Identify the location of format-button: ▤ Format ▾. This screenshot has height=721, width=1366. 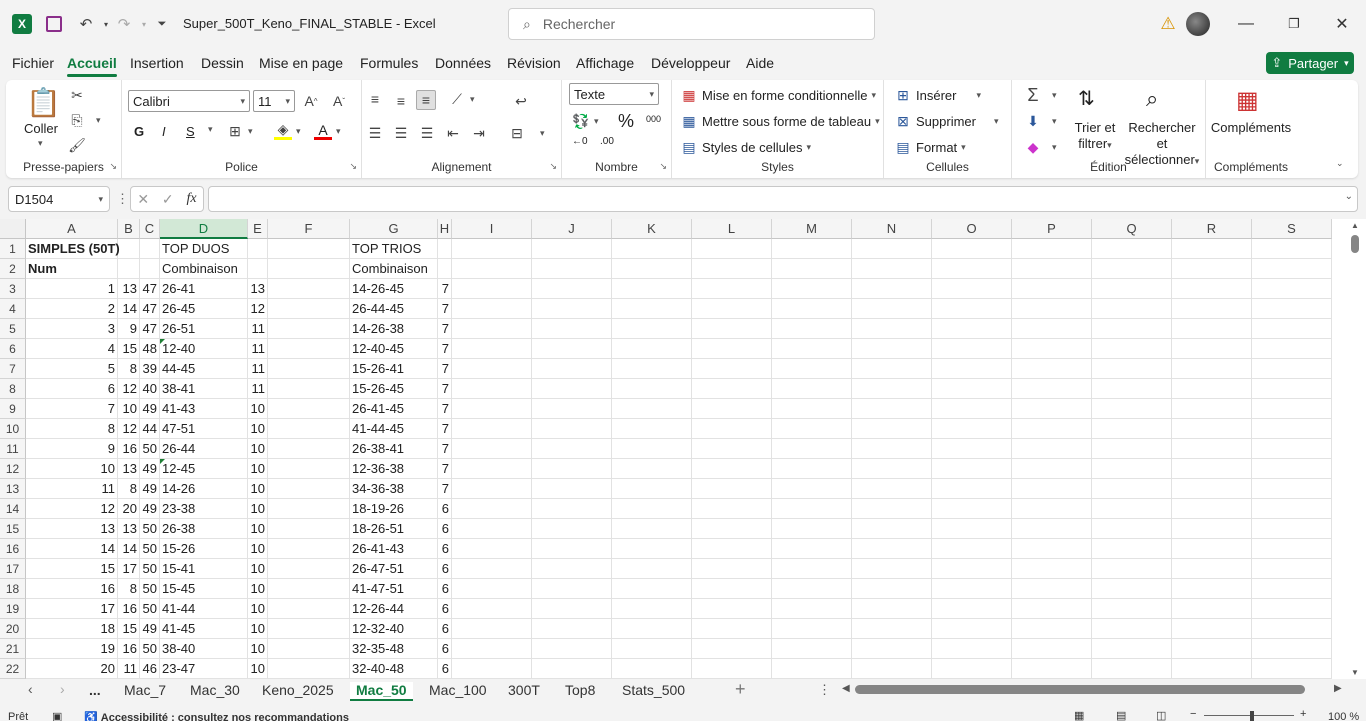
(929, 147).